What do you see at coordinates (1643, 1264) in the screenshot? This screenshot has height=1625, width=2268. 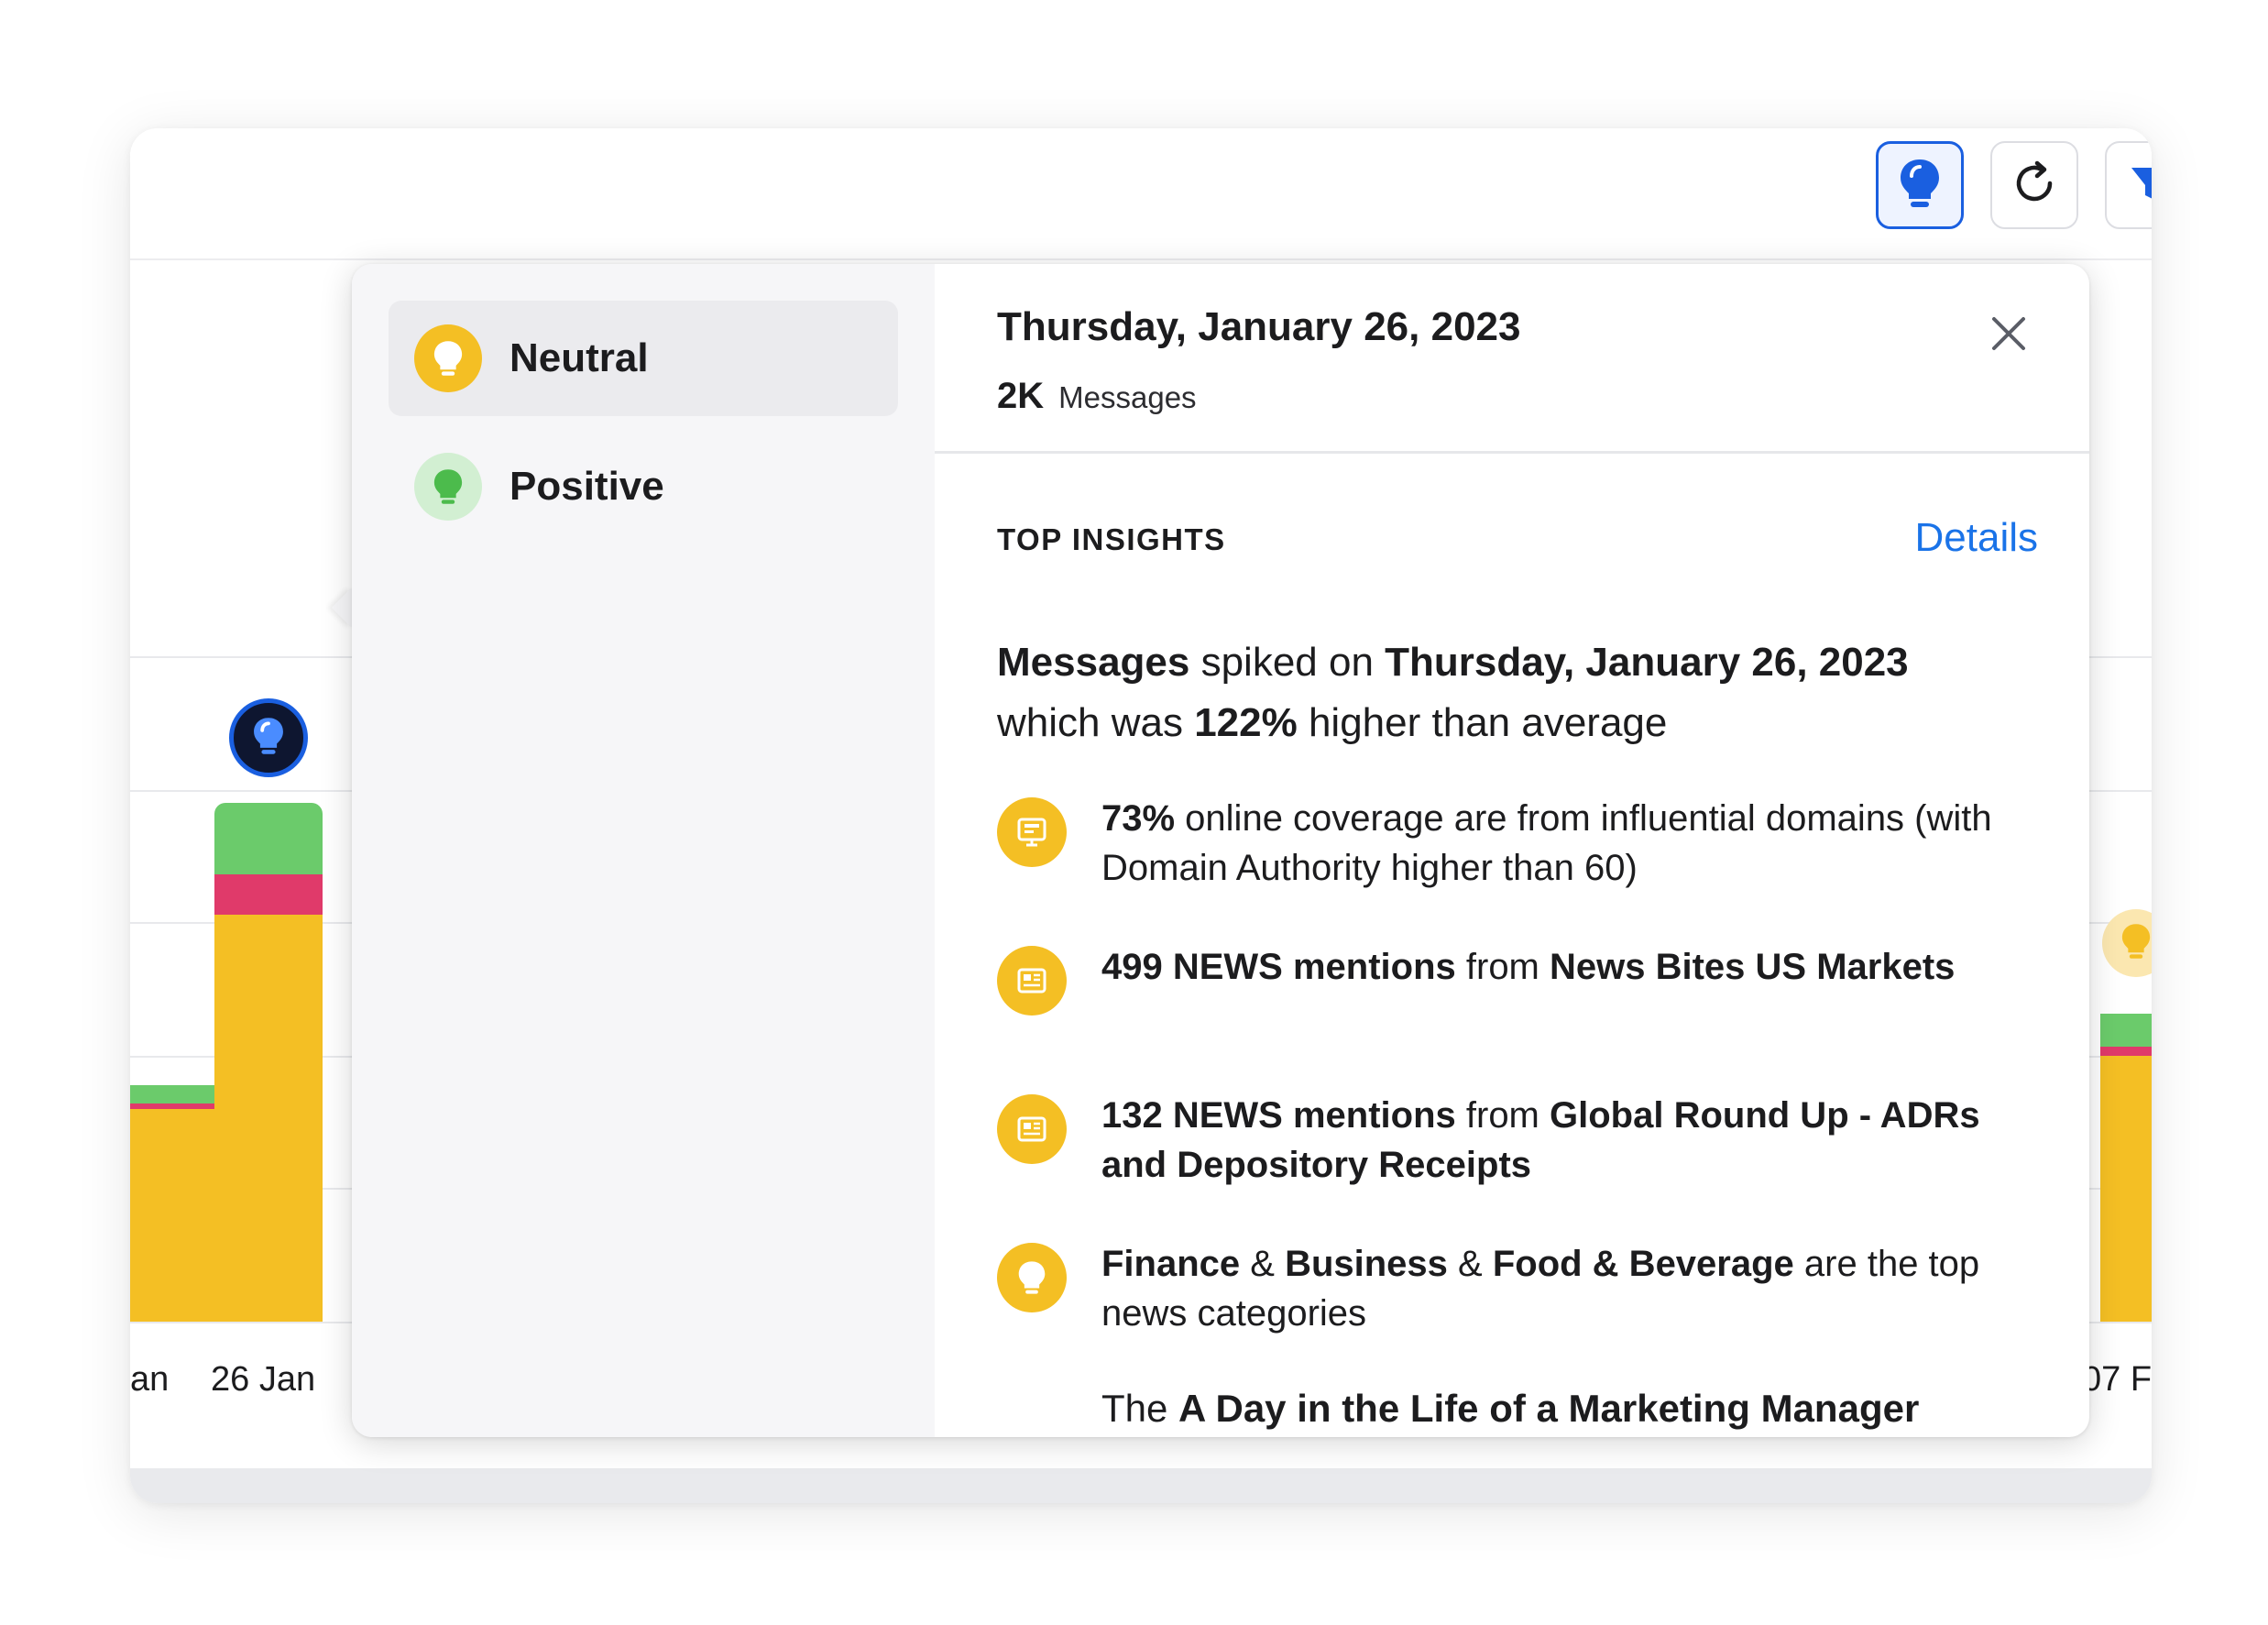 I see `insight-highlight: Food & Beverage` at bounding box center [1643, 1264].